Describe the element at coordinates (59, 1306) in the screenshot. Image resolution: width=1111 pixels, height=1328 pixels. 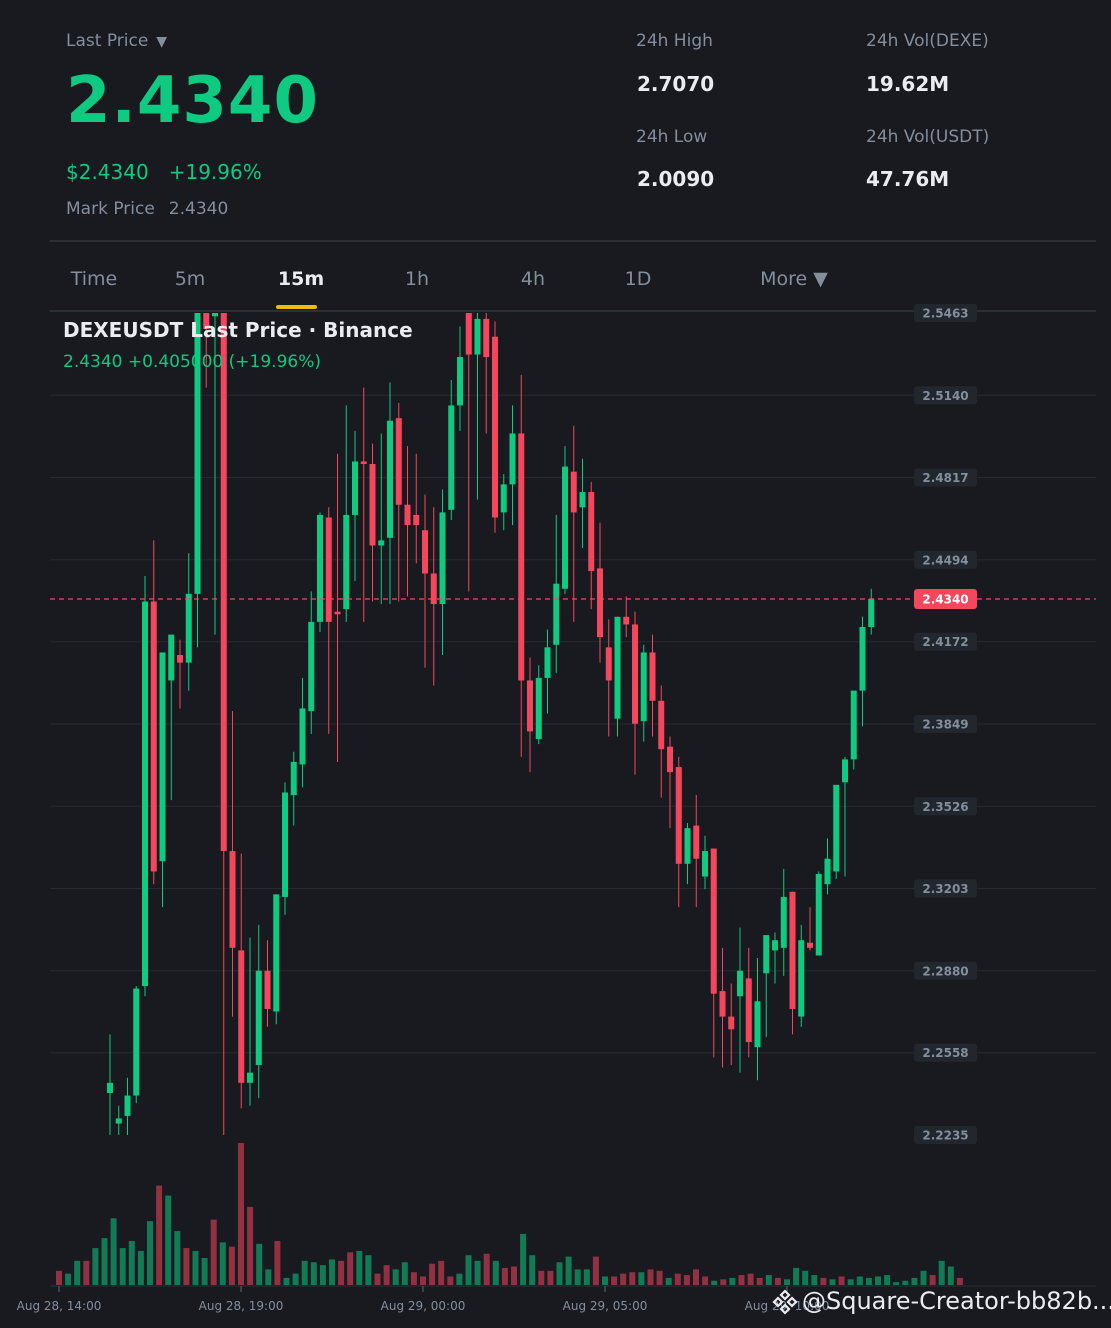
I see `x-tick-label: Aug 28, 14:00` at that location.